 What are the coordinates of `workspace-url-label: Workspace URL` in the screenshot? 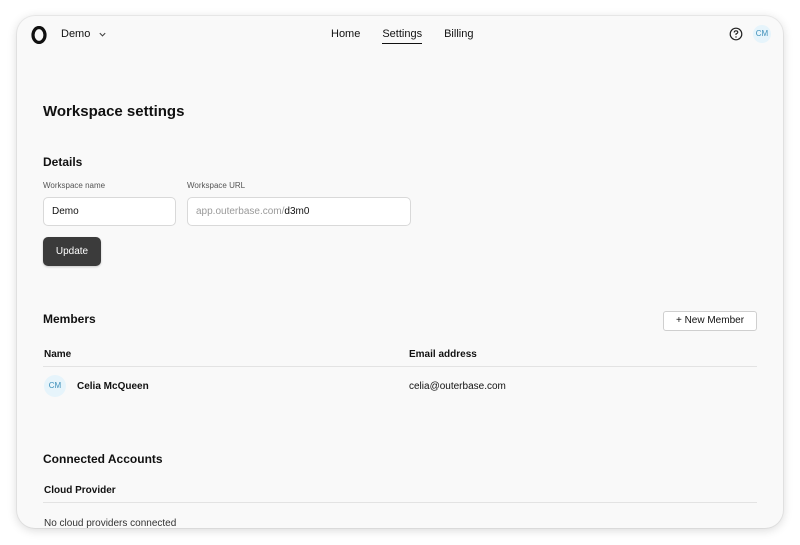 It's located at (216, 185).